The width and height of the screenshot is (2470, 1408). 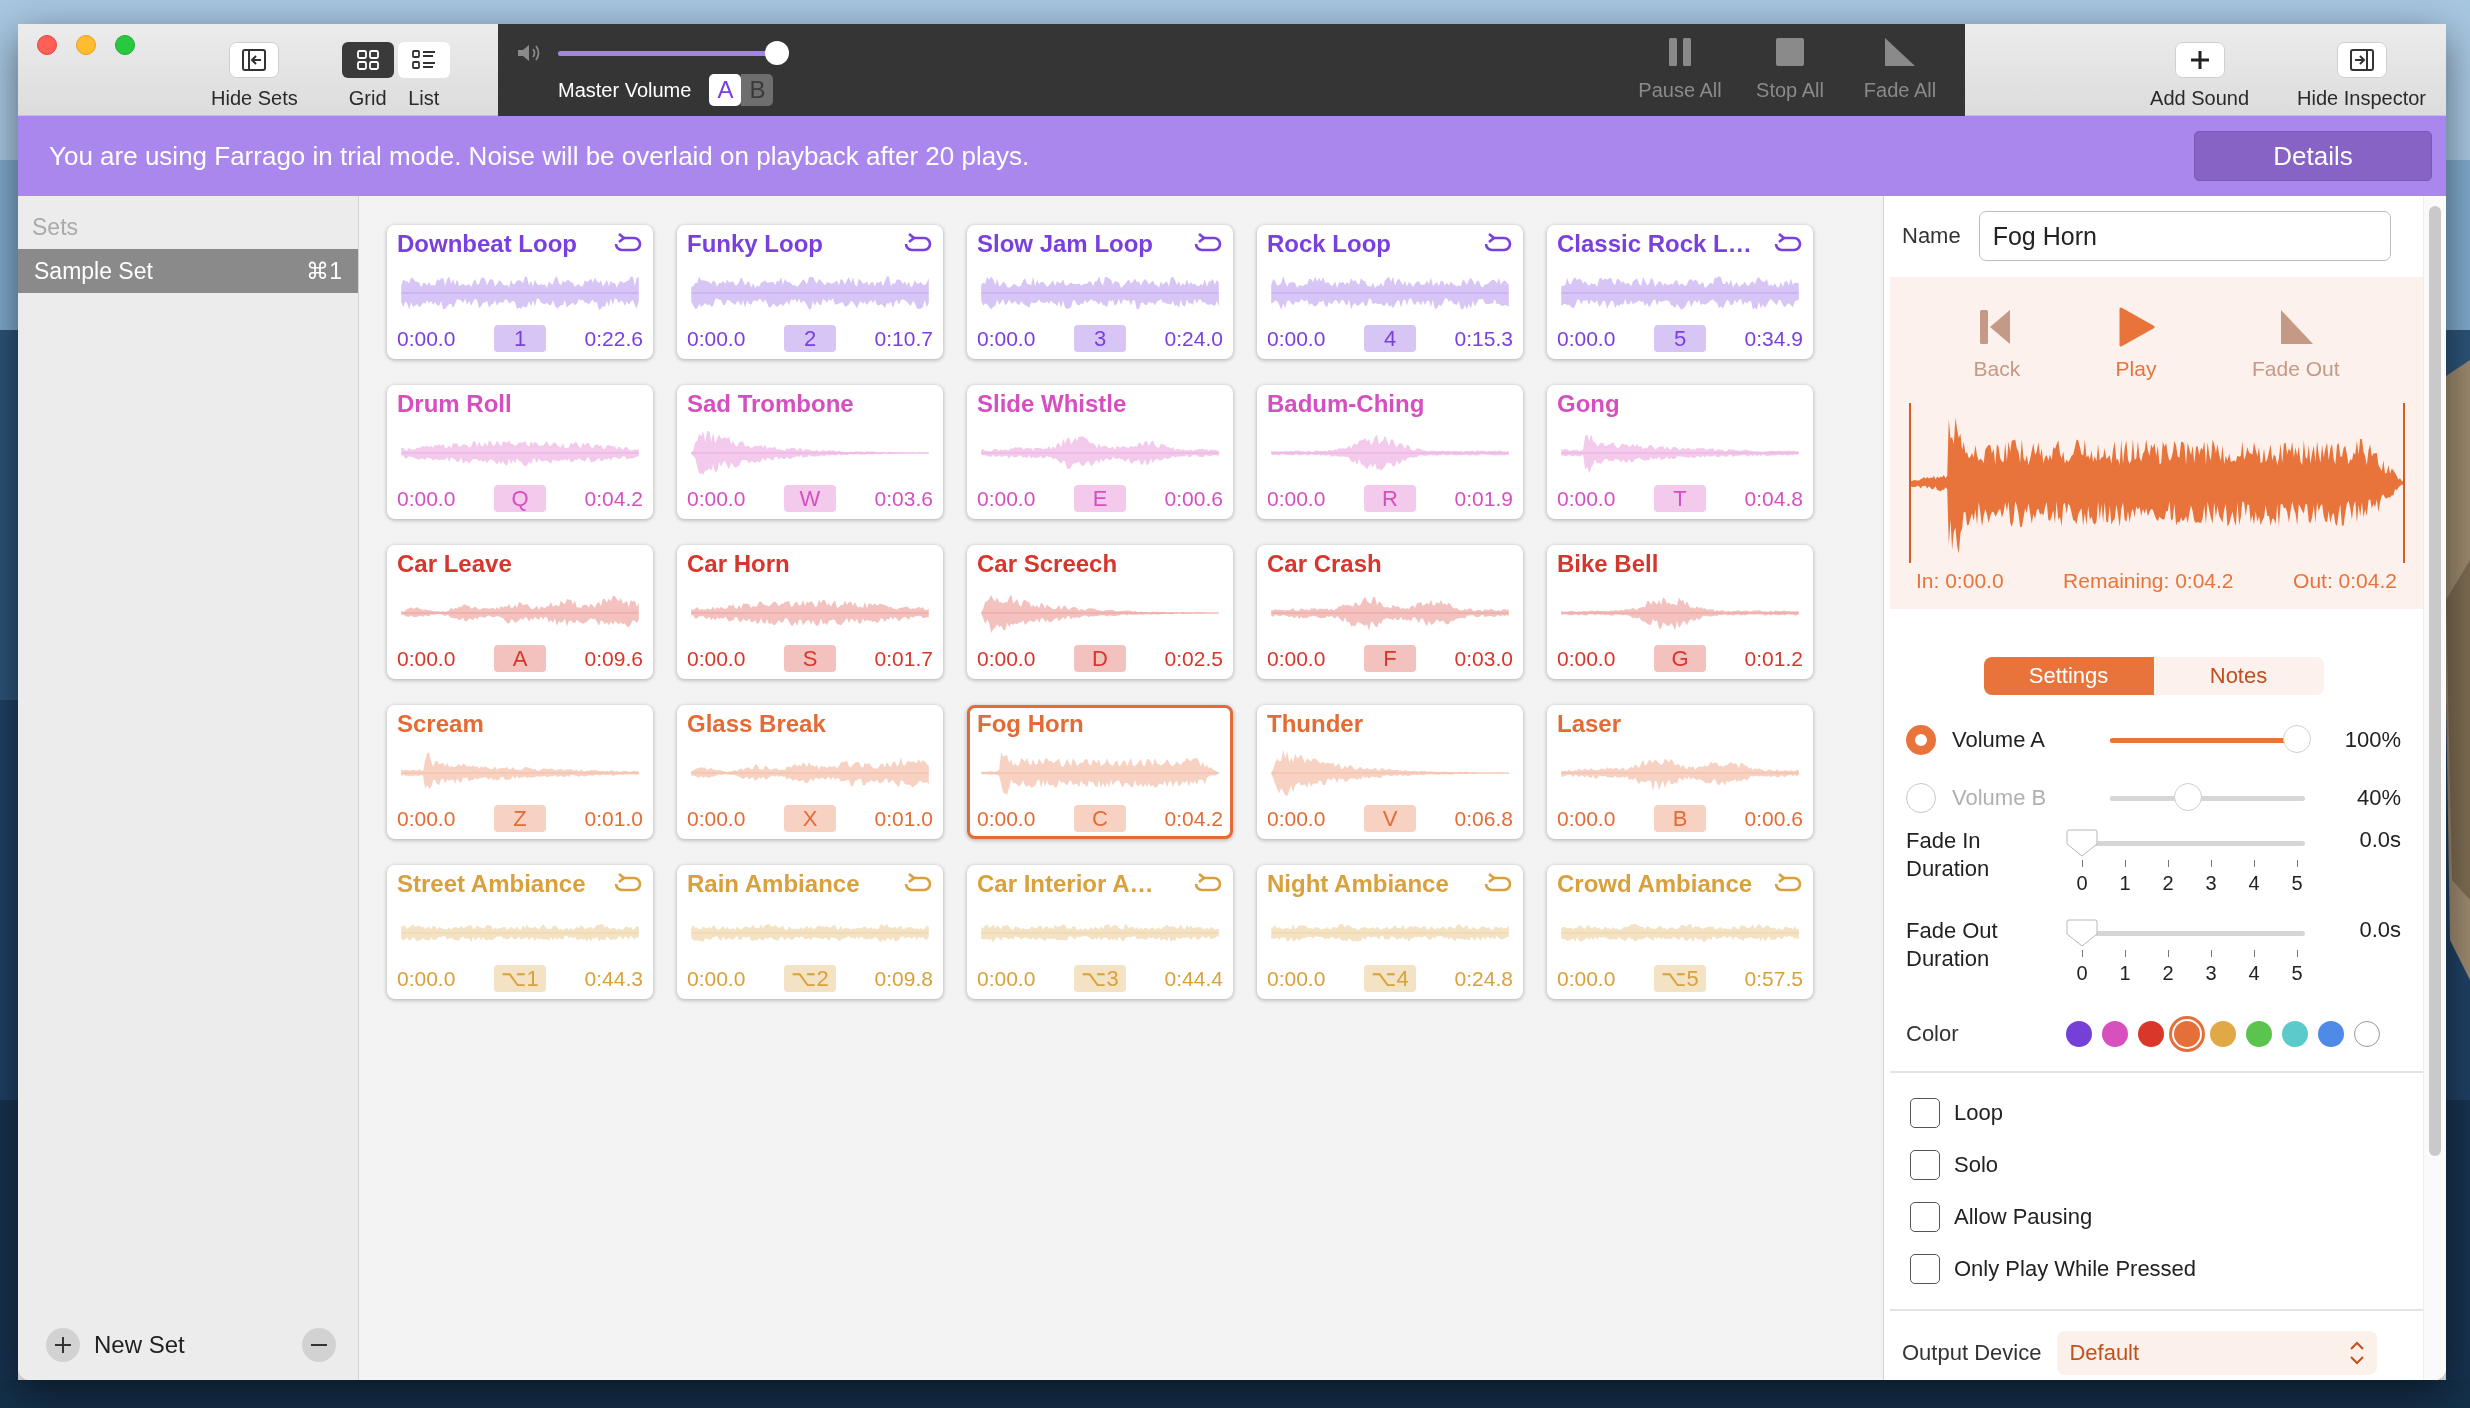 I want to click on details-button: Details, so click(x=2313, y=156).